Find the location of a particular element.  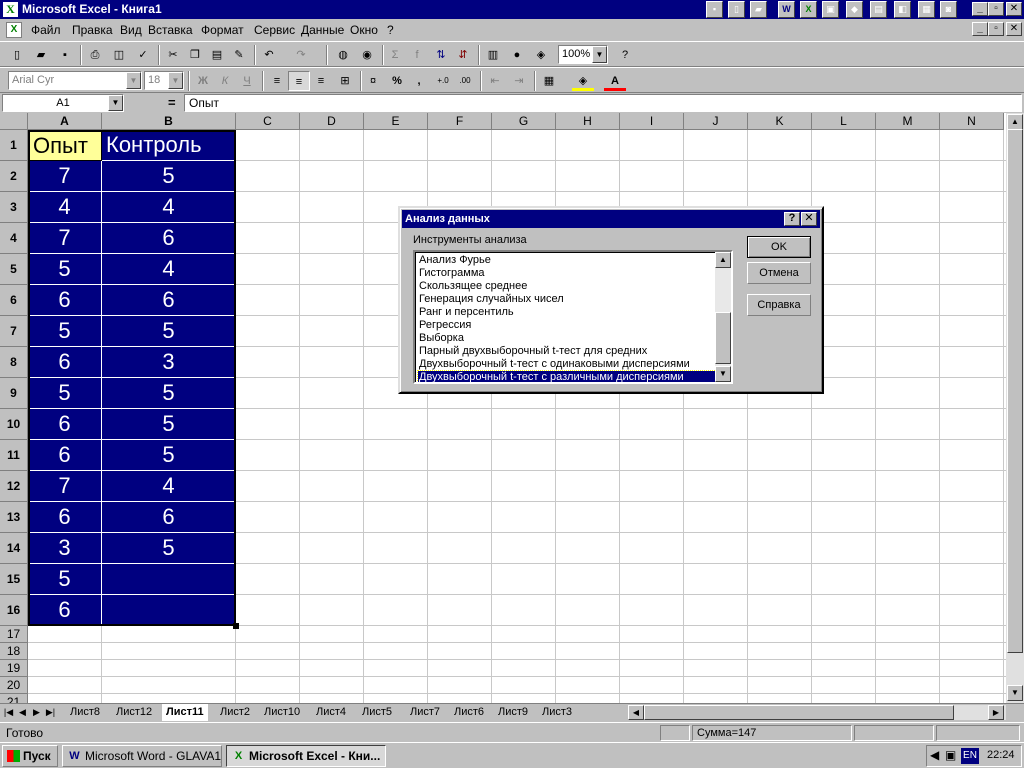

document-icon: X is located at coordinates (14, 30).